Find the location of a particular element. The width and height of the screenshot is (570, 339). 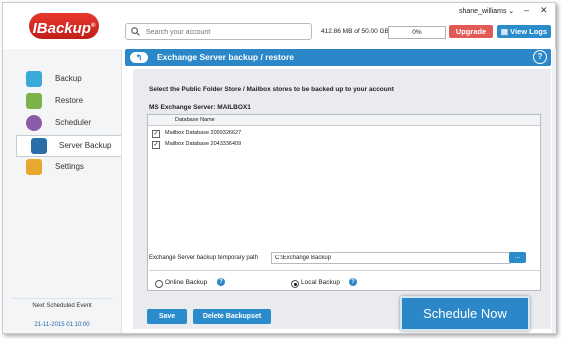

sidebar-item-server-backup: Server Backup is located at coordinates (68, 146).